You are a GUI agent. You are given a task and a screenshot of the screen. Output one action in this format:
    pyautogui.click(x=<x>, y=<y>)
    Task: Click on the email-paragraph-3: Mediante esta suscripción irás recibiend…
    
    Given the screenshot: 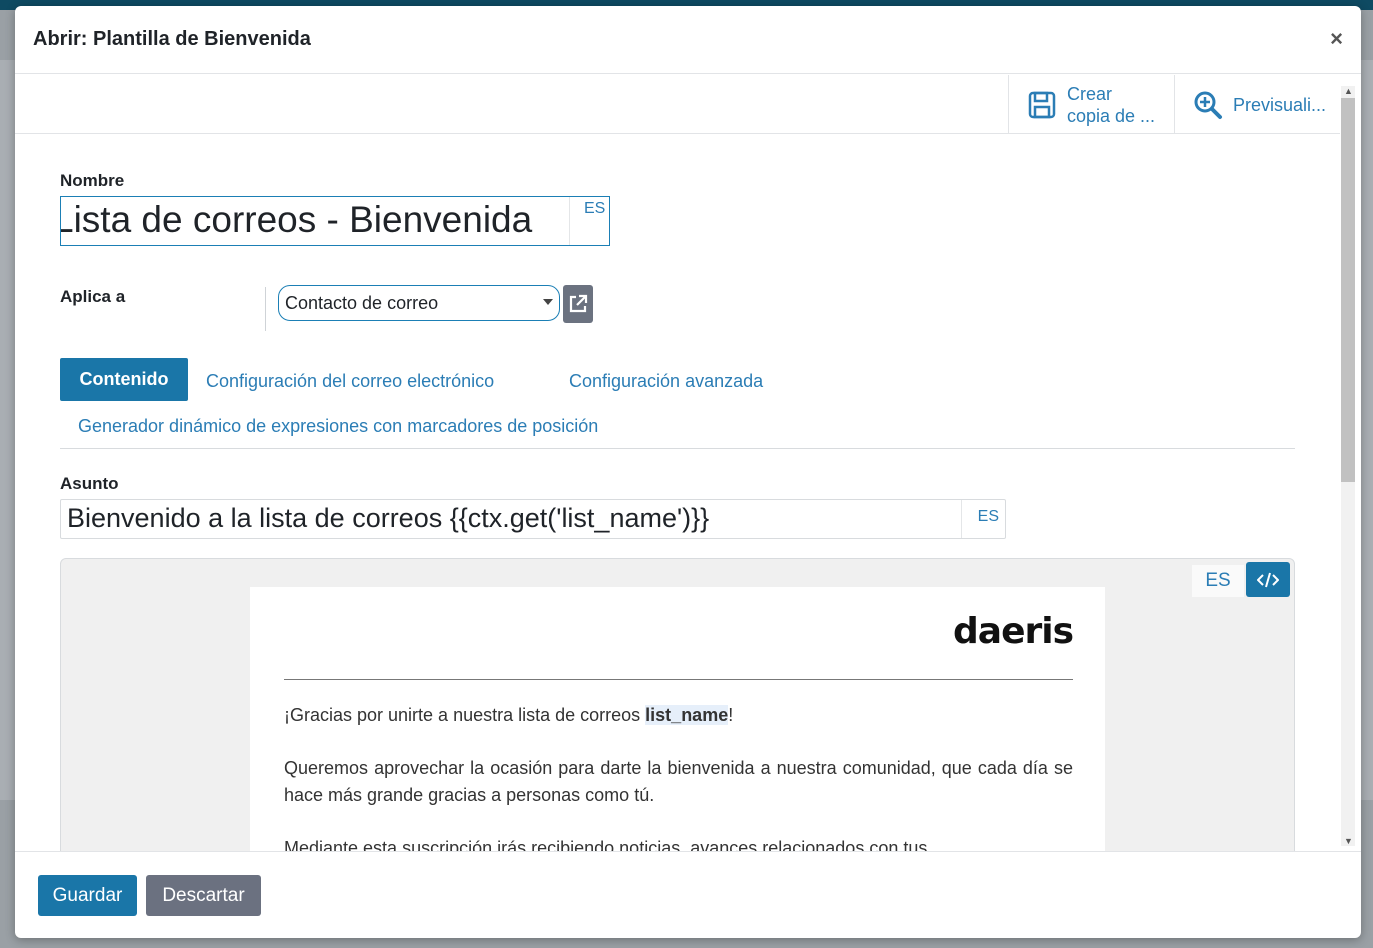 What is the action you would take?
    pyautogui.click(x=606, y=844)
    